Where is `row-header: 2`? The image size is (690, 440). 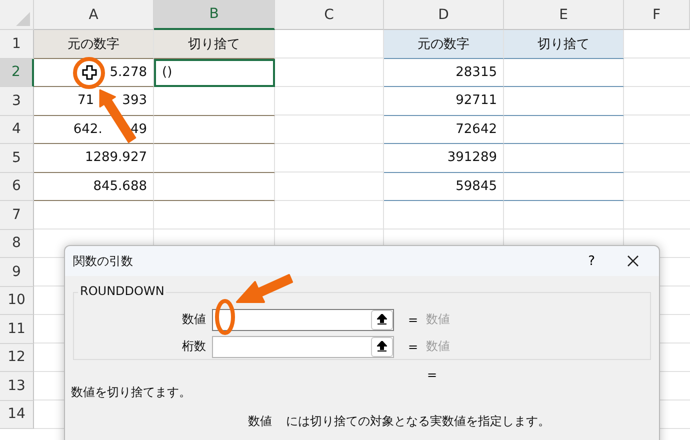
row-header: 2 is located at coordinates (17, 72).